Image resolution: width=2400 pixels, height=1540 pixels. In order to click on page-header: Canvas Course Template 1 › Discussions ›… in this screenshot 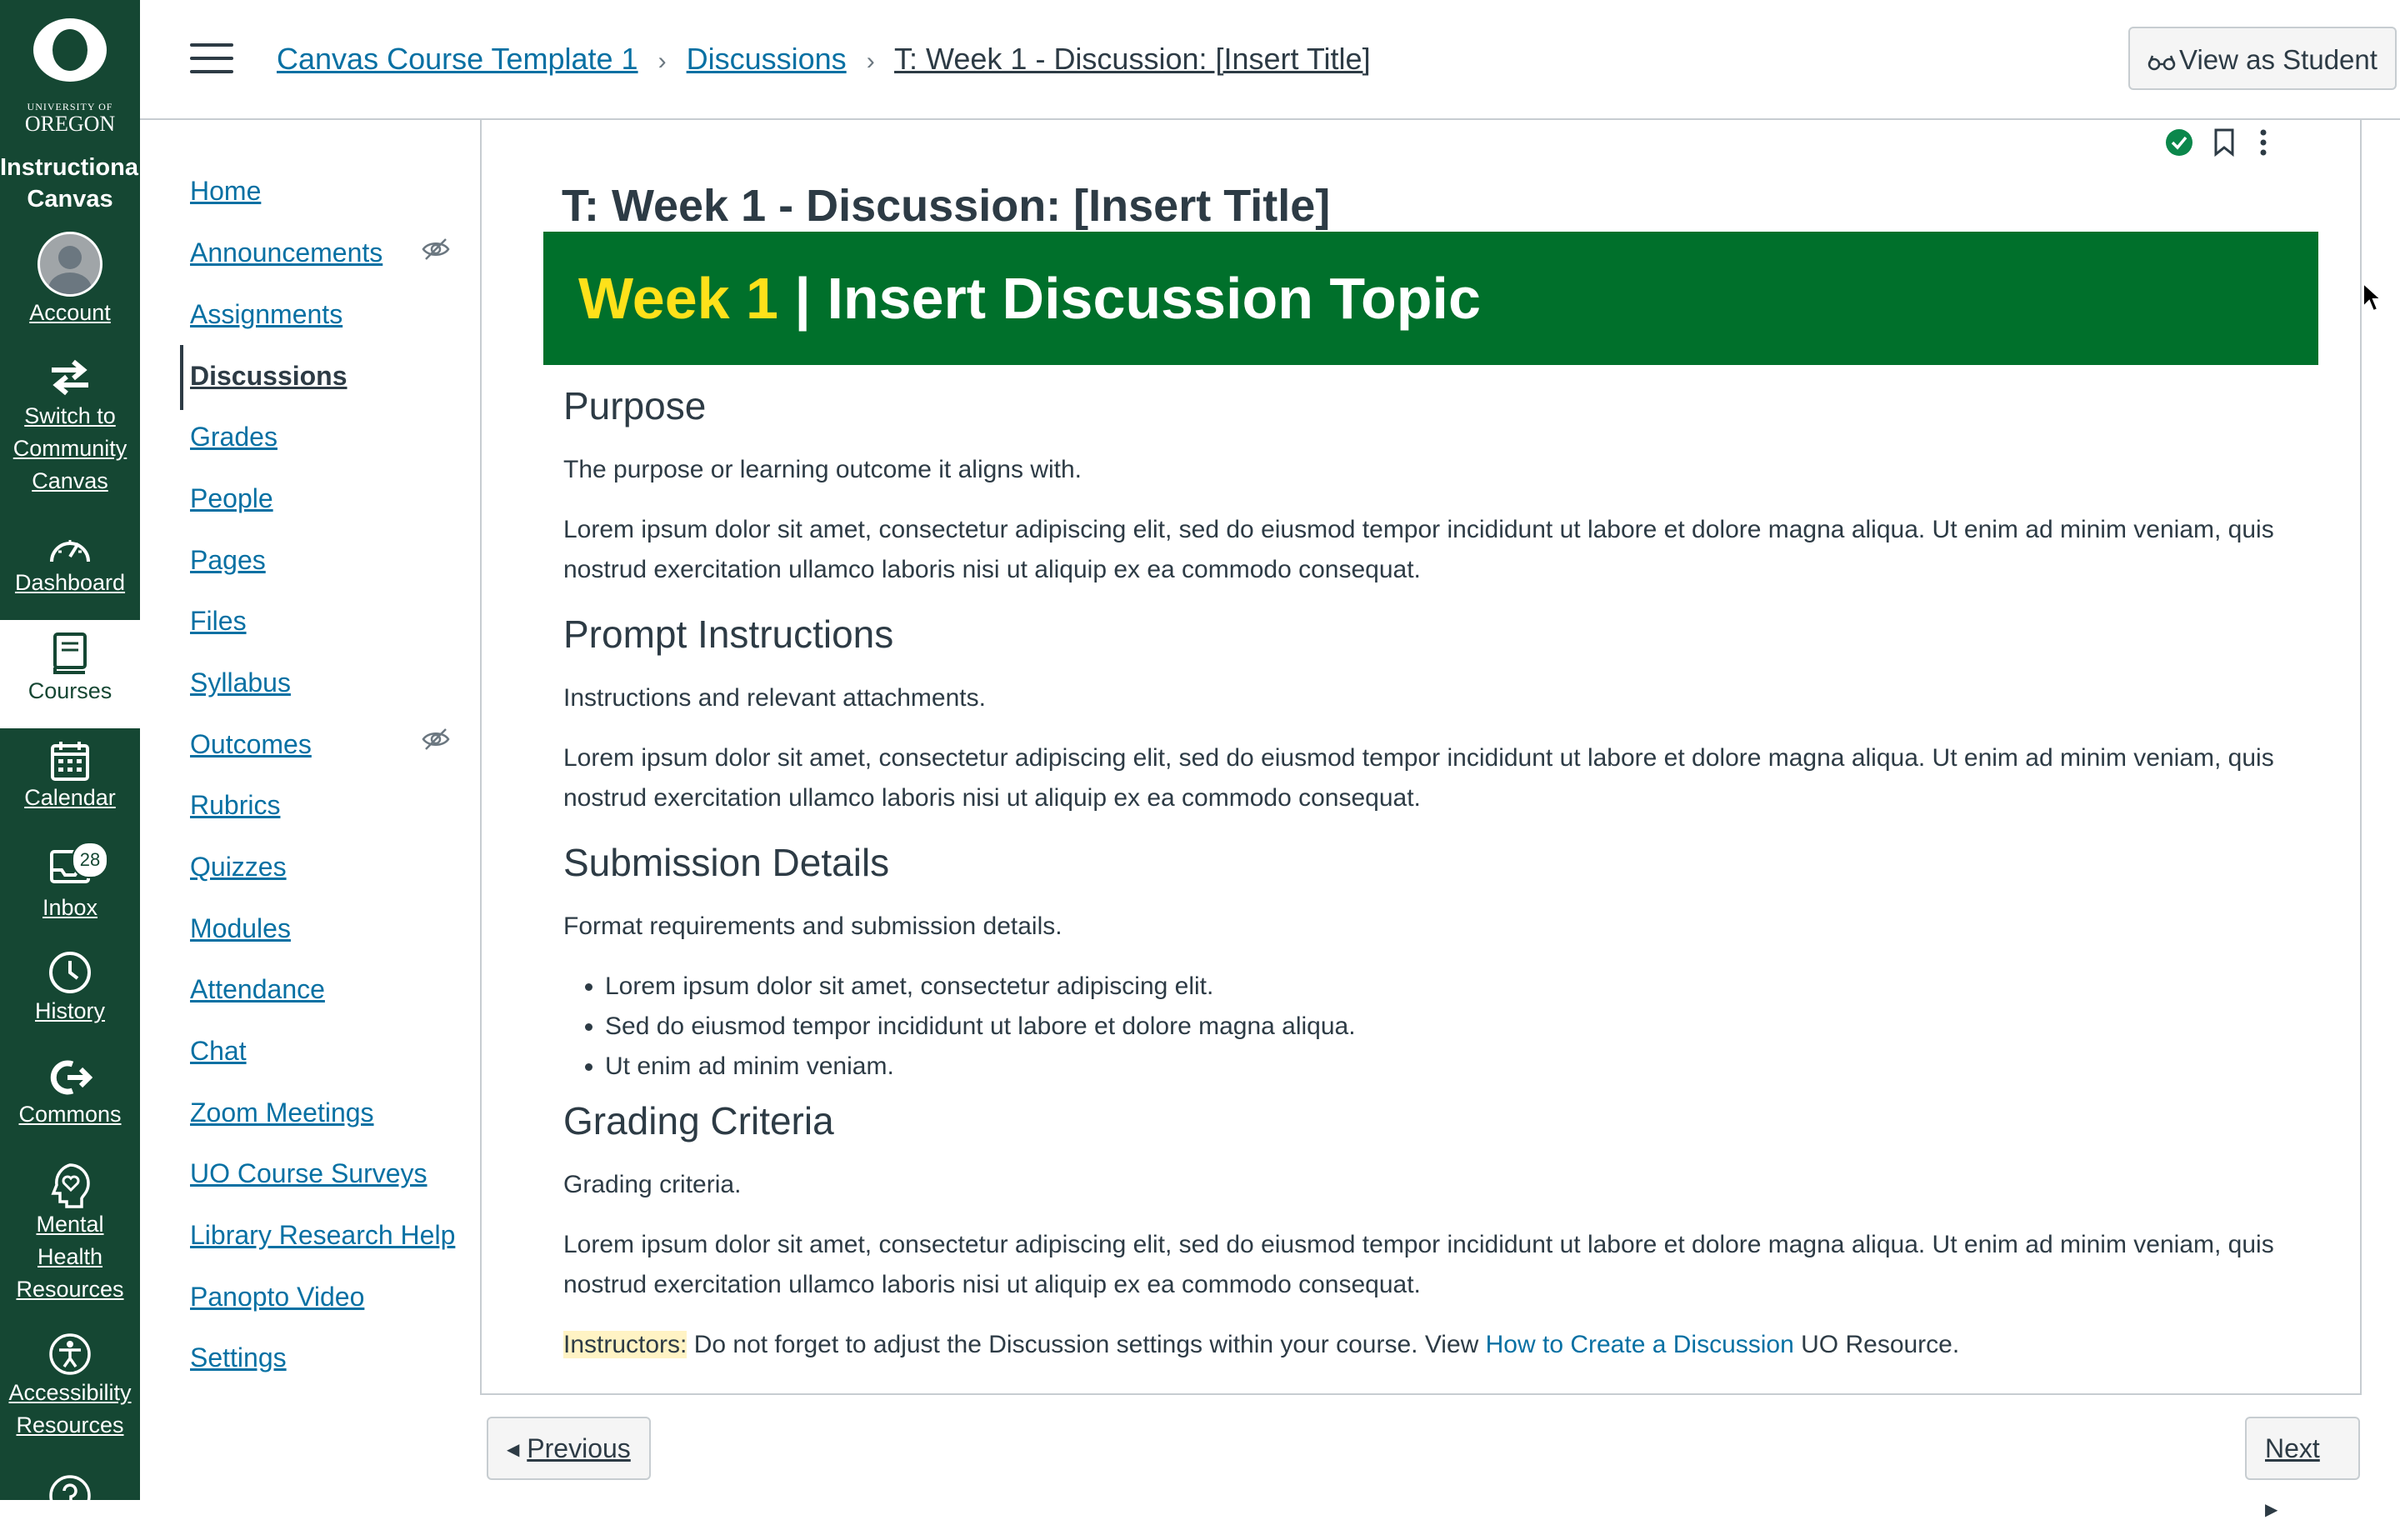, I will do `click(1270, 60)`.